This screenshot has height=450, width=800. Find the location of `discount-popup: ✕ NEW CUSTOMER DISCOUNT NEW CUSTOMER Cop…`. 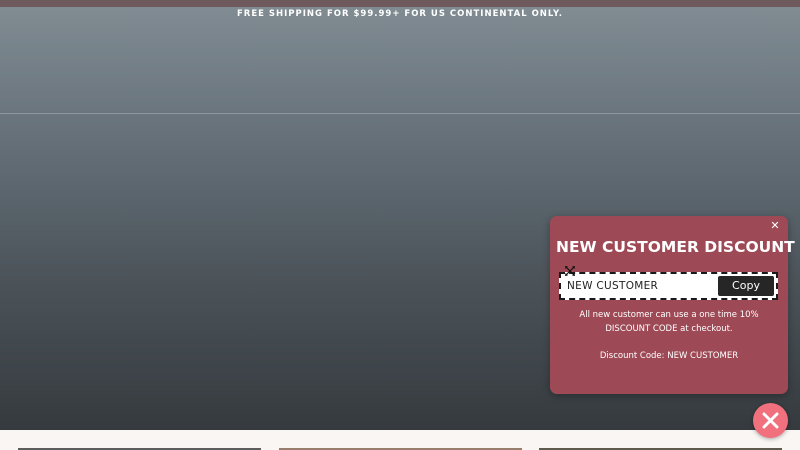

discount-popup: ✕ NEW CUSTOMER DISCOUNT NEW CUSTOMER Cop… is located at coordinates (672, 305).